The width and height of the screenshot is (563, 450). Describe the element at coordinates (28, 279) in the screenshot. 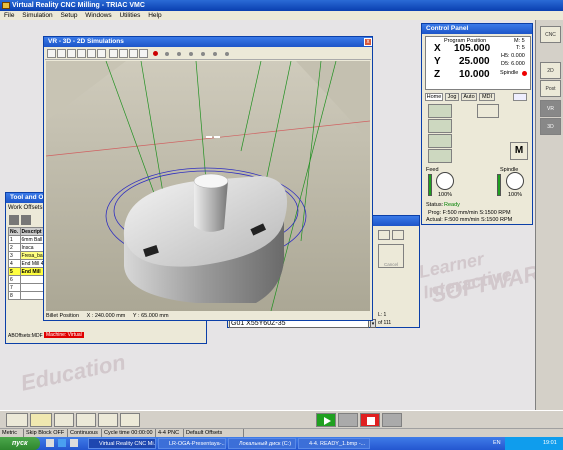

I see `table-row: 6` at that location.